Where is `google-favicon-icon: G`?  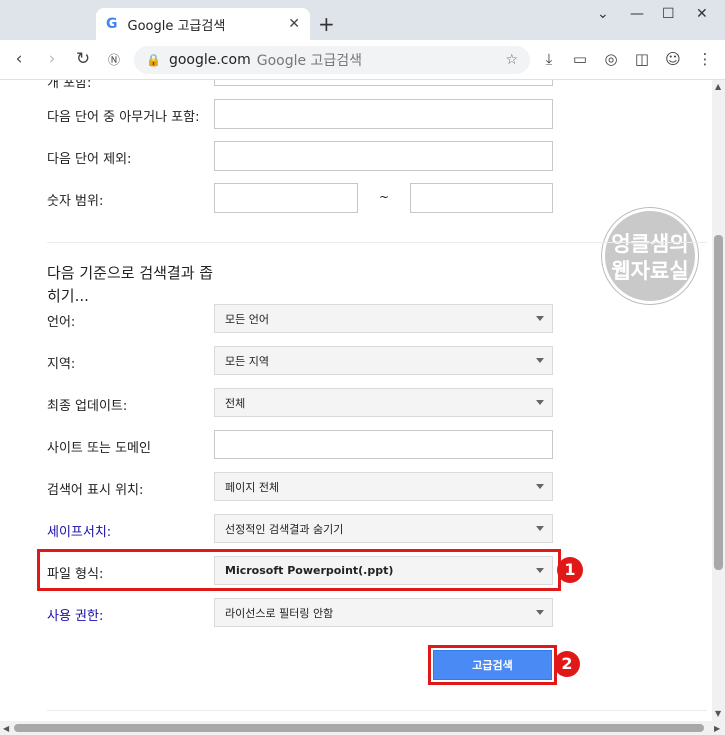
google-favicon-icon: G is located at coordinates (112, 24).